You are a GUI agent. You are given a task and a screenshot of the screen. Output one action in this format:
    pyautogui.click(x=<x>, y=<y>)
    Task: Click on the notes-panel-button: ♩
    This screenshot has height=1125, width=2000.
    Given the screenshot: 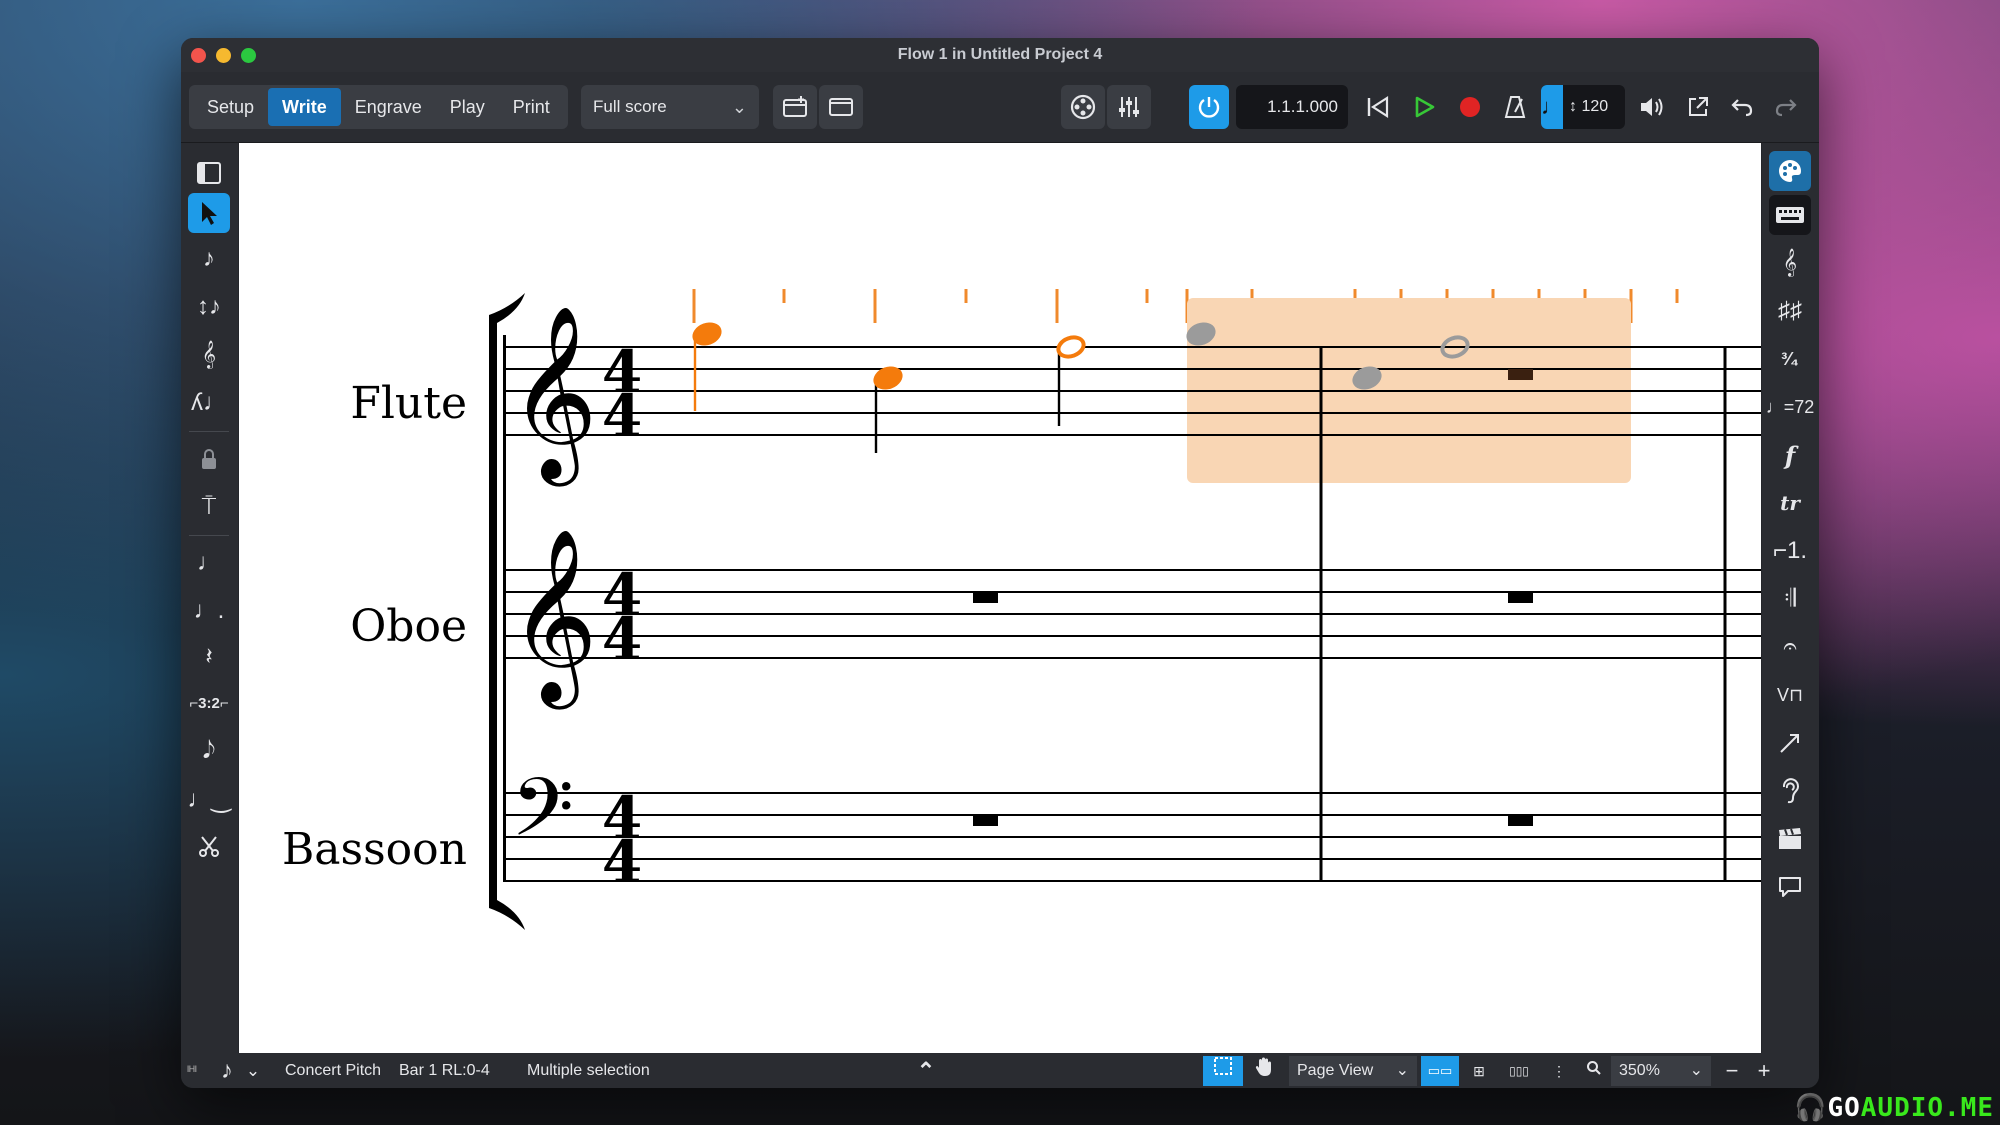 What is the action you would take?
    pyautogui.click(x=209, y=563)
    